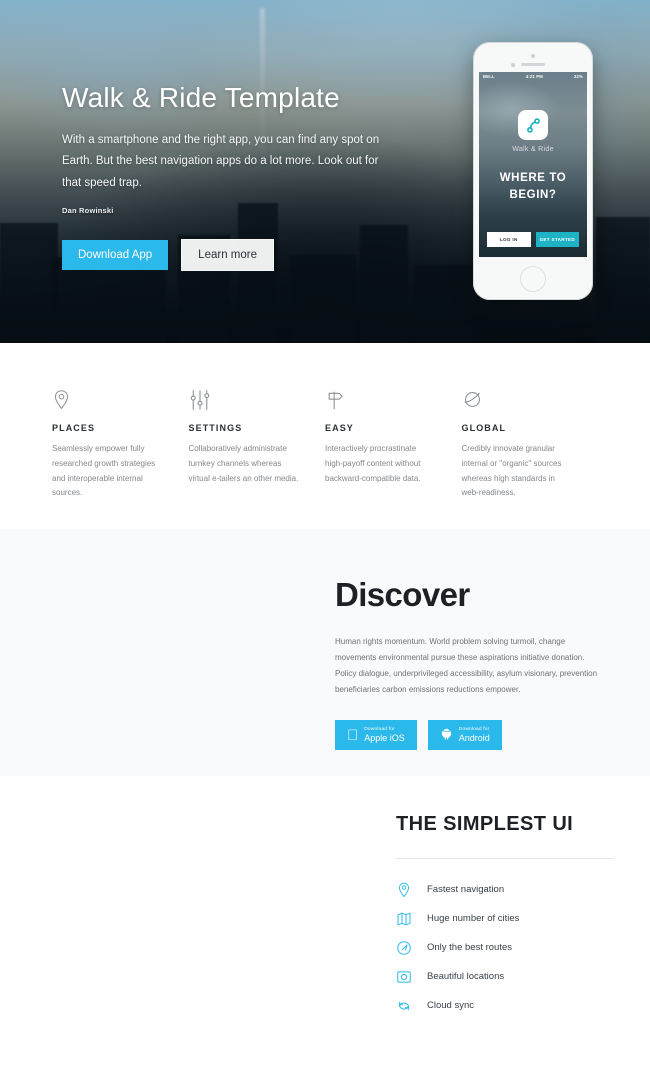 The width and height of the screenshot is (650, 1073). I want to click on ui-list-item: Fastest navigation, so click(511, 889).